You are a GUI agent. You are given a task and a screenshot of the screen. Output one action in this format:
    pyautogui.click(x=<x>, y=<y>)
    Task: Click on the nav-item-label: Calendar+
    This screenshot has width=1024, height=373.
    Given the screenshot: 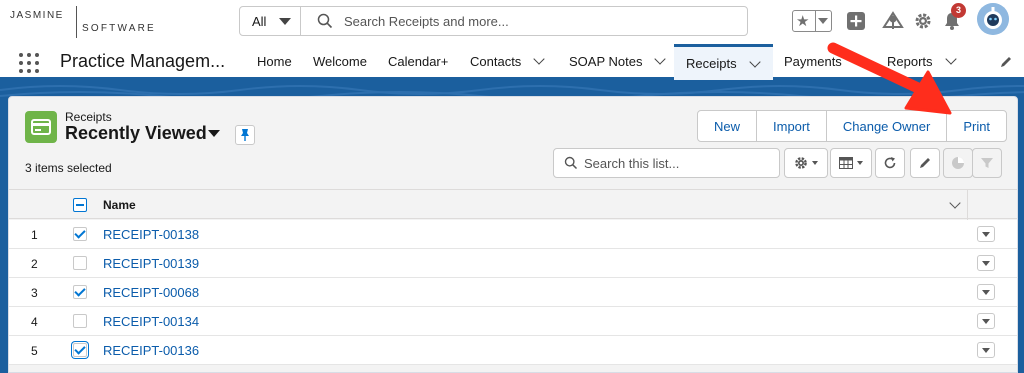 What is the action you would take?
    pyautogui.click(x=418, y=61)
    